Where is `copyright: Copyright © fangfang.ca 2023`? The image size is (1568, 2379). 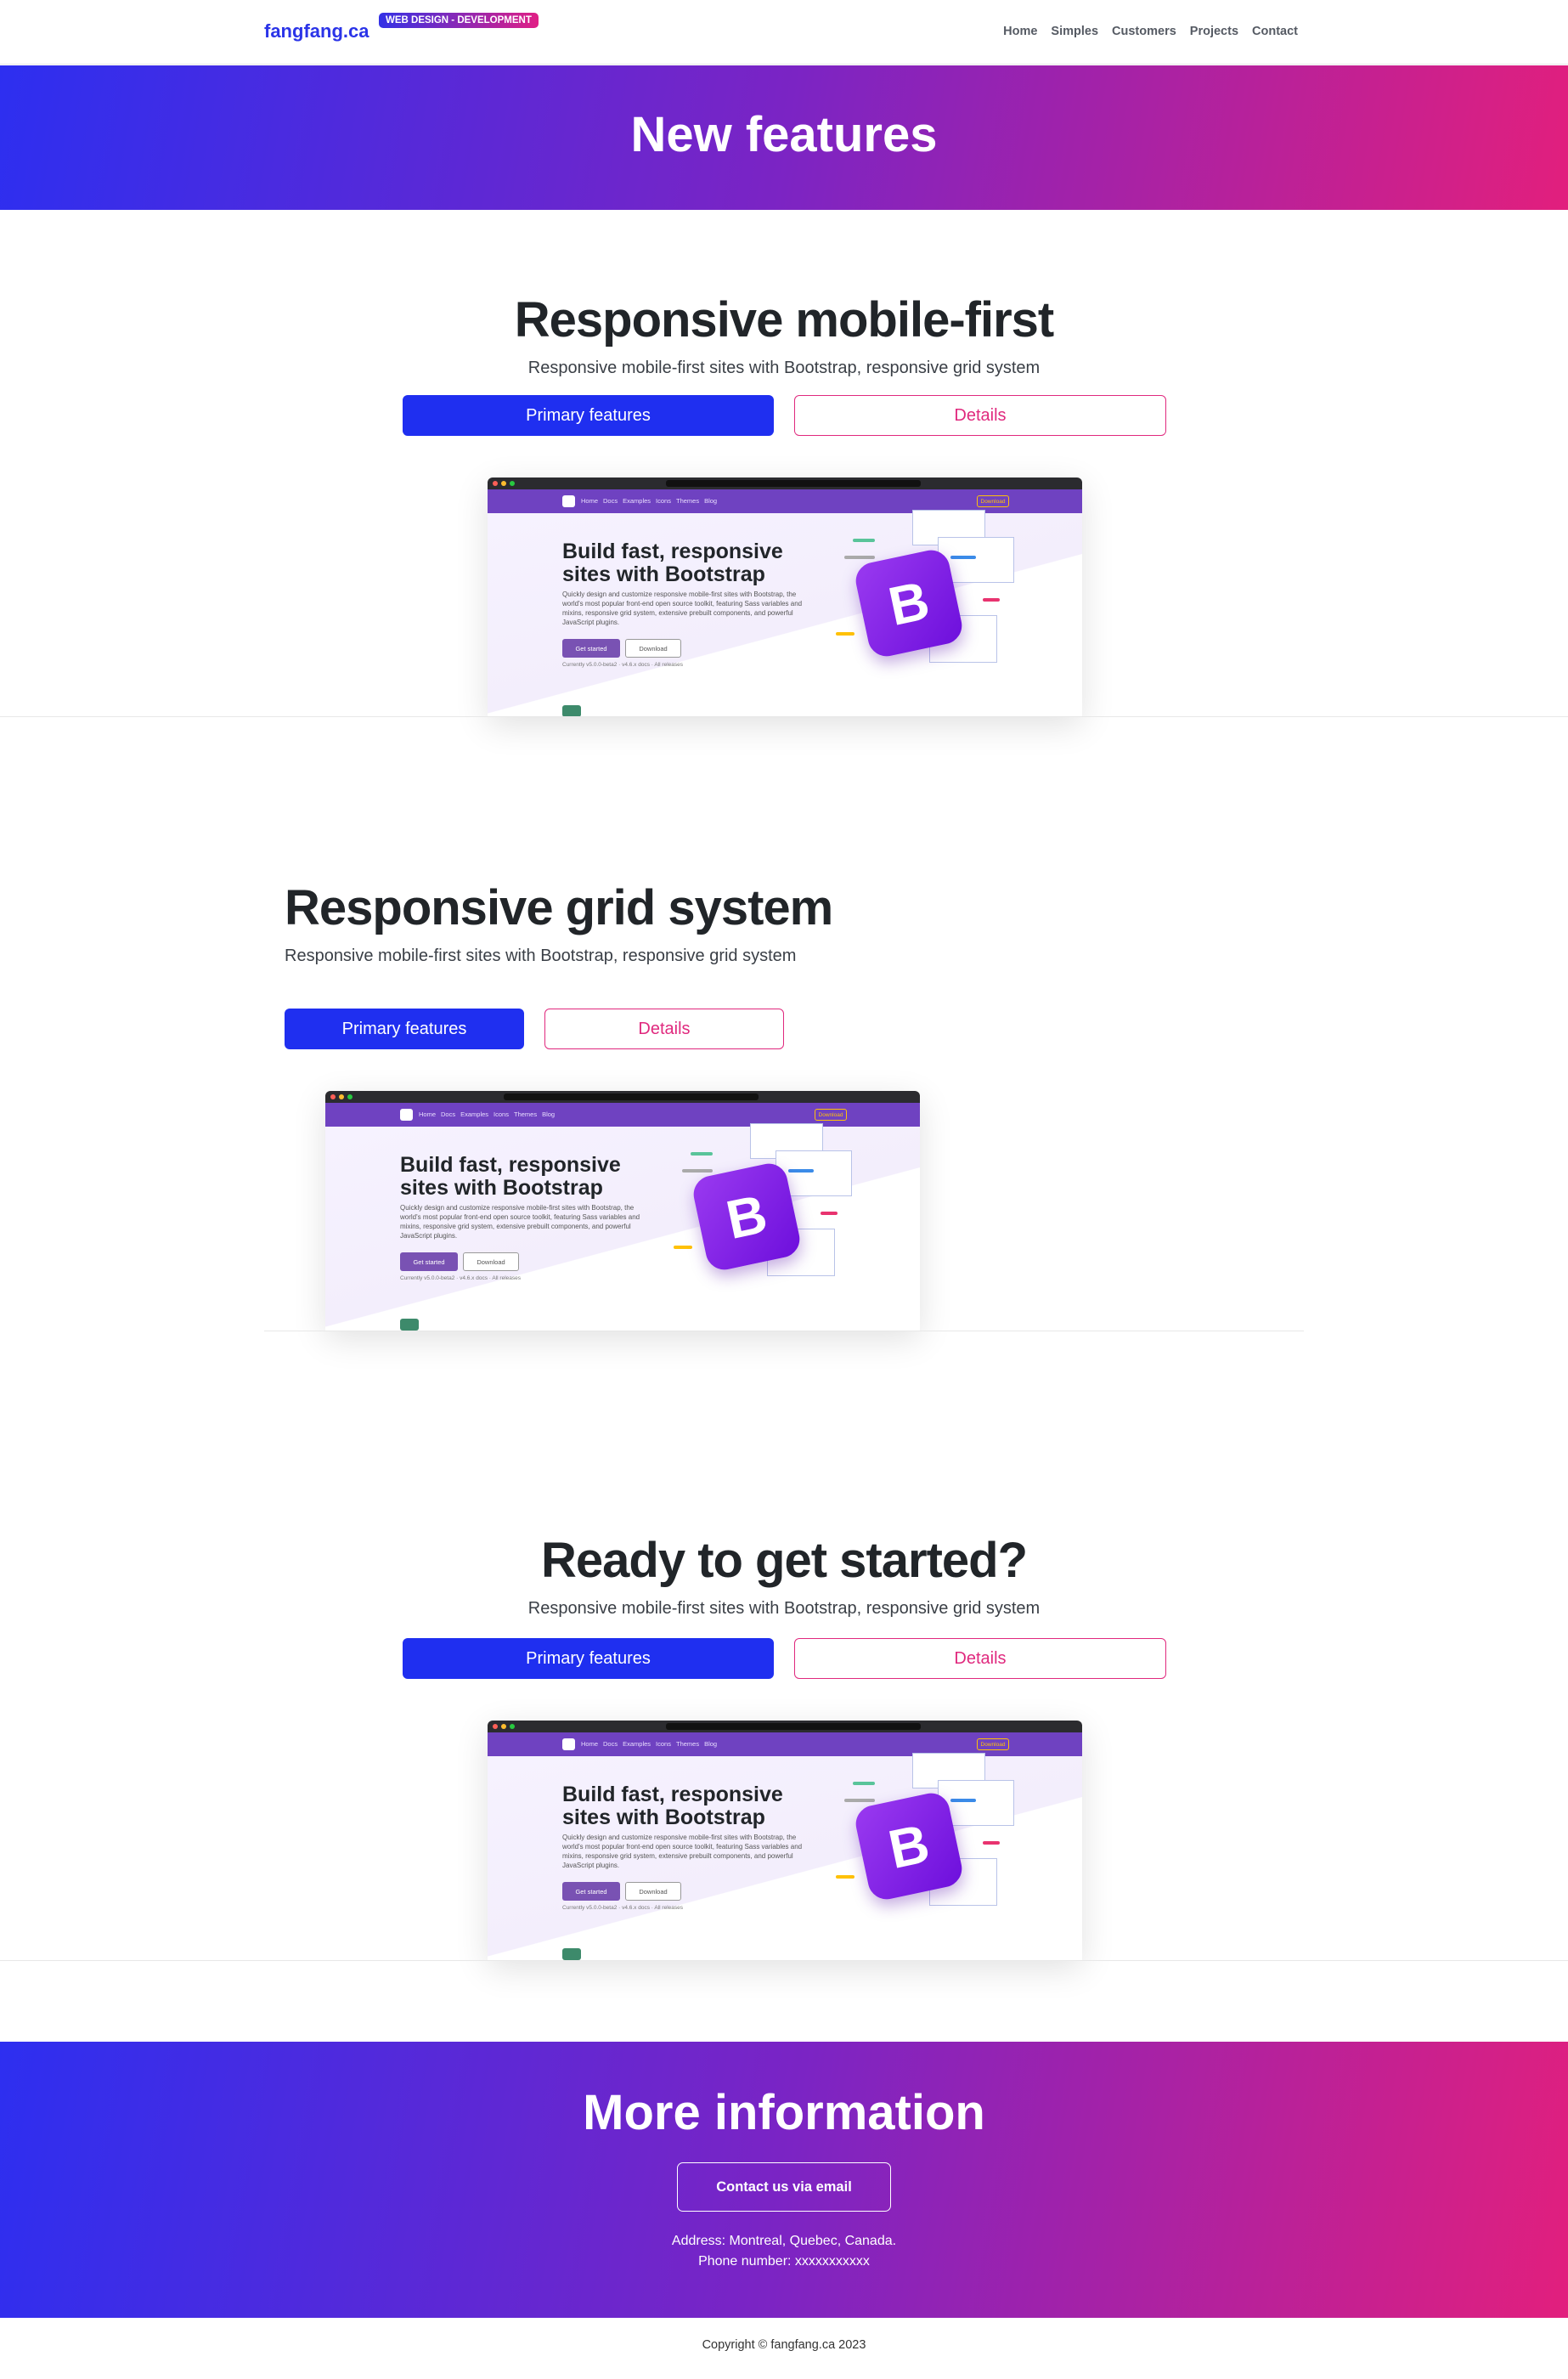 copyright: Copyright © fangfang.ca 2023 is located at coordinates (784, 2345).